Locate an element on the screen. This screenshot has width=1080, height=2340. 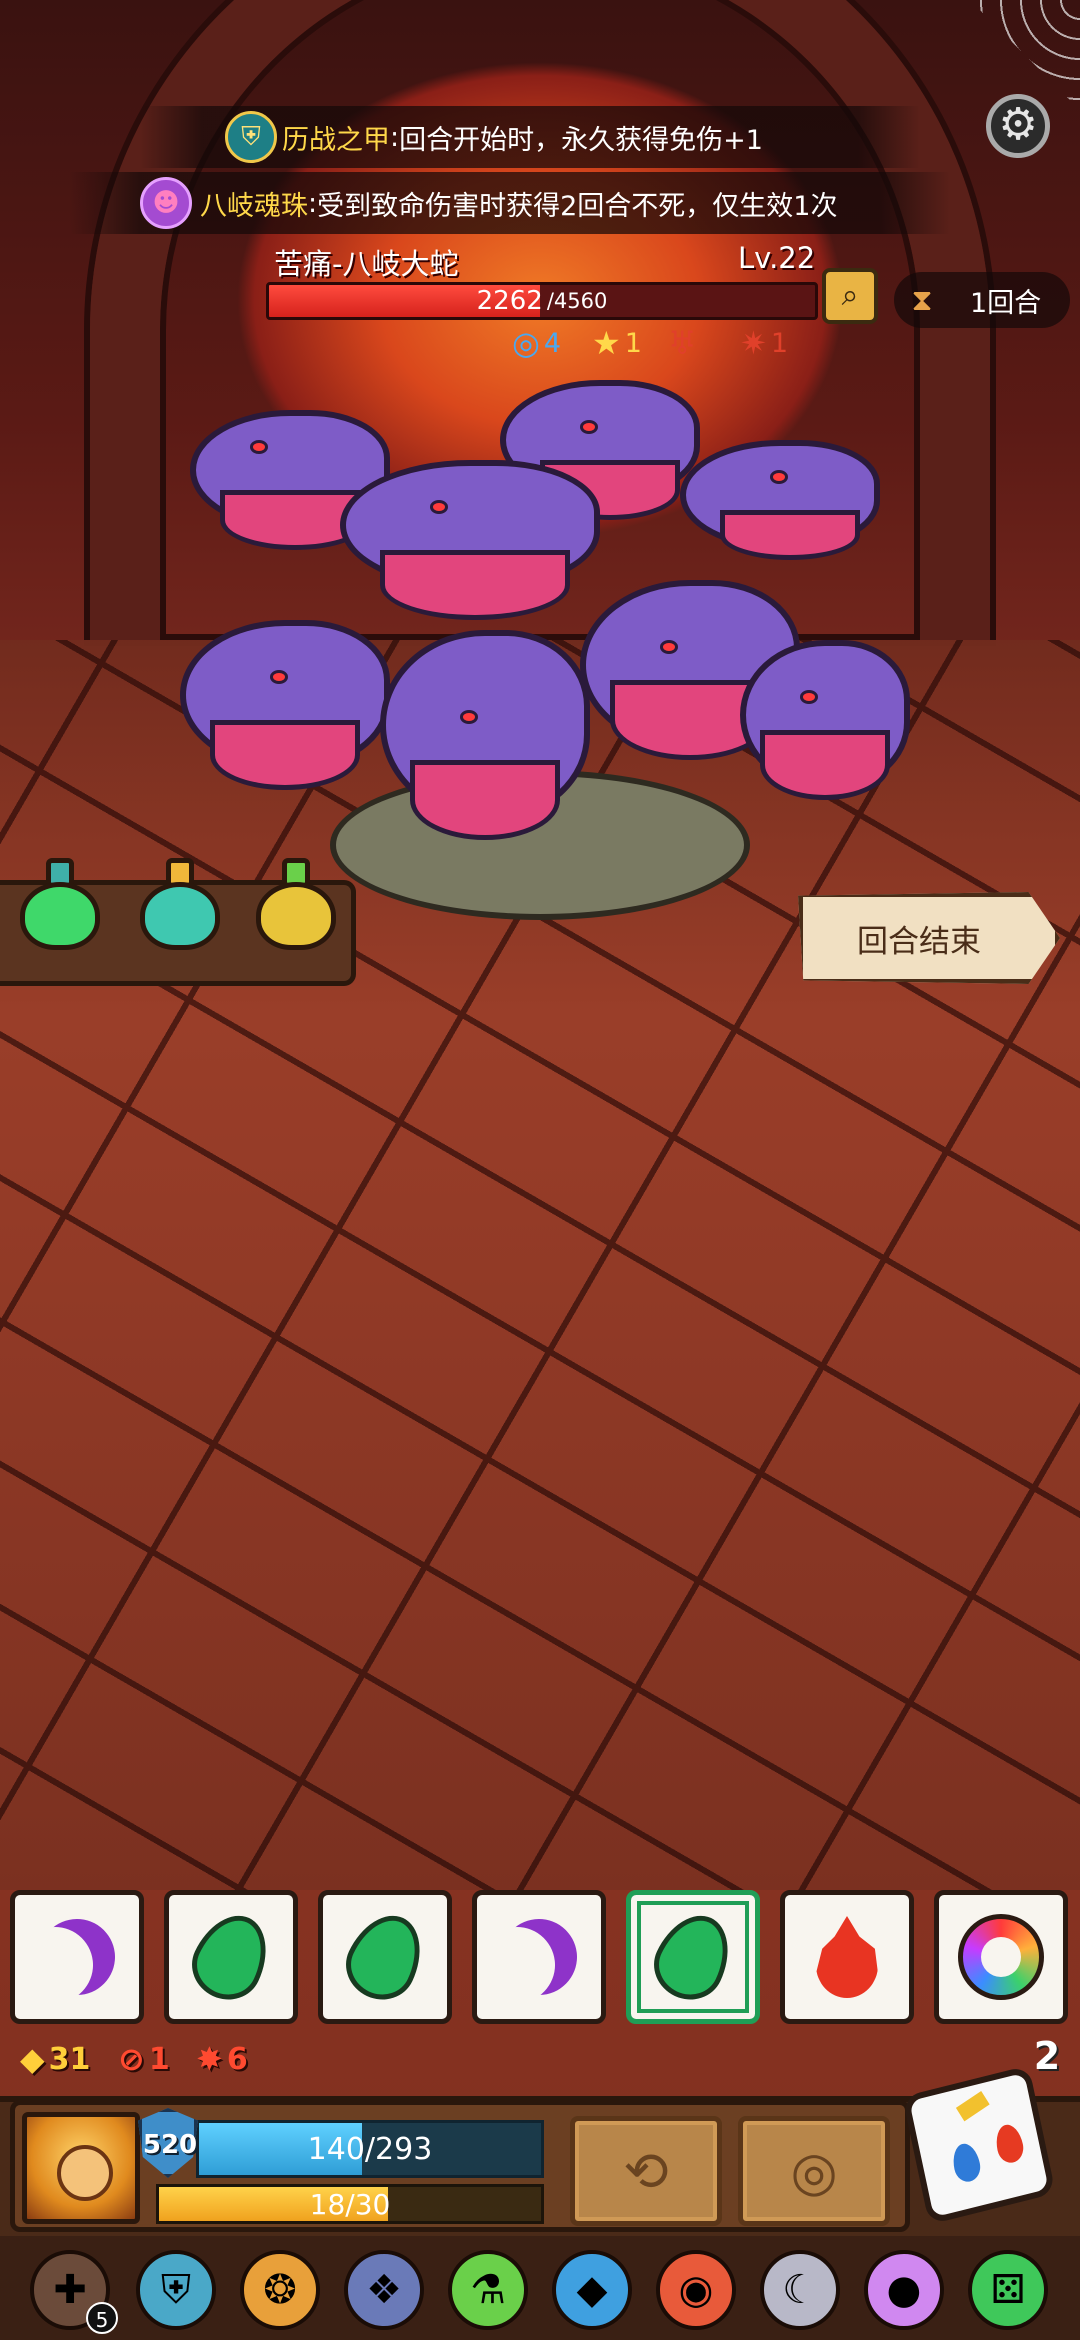
boss-hp-current: 2262 is located at coordinates (509, 301).